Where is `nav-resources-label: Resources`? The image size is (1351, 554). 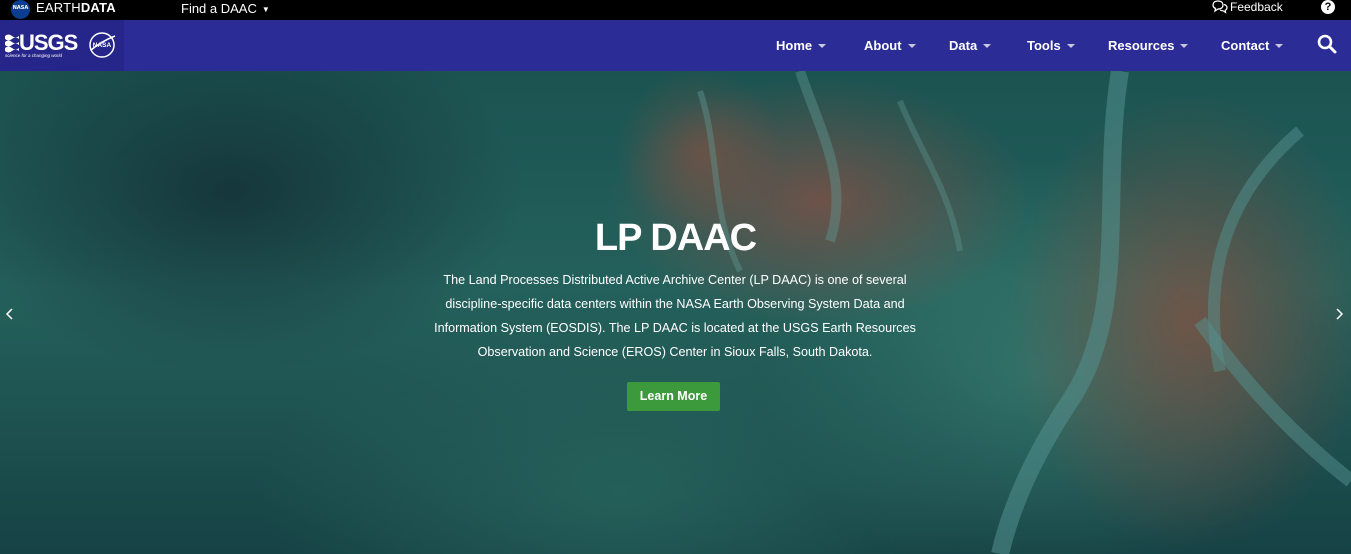
nav-resources-label: Resources is located at coordinates (1141, 45).